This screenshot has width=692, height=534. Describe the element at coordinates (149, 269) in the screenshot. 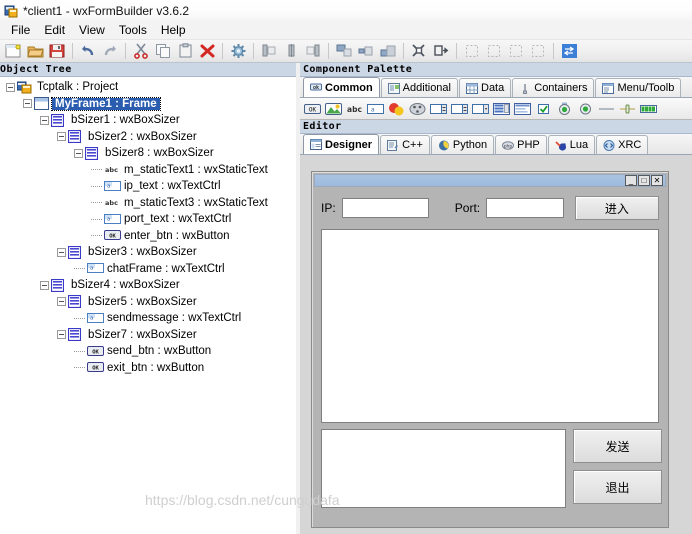

I see `tree-node: a chatFrame : wxTextCtrl` at that location.